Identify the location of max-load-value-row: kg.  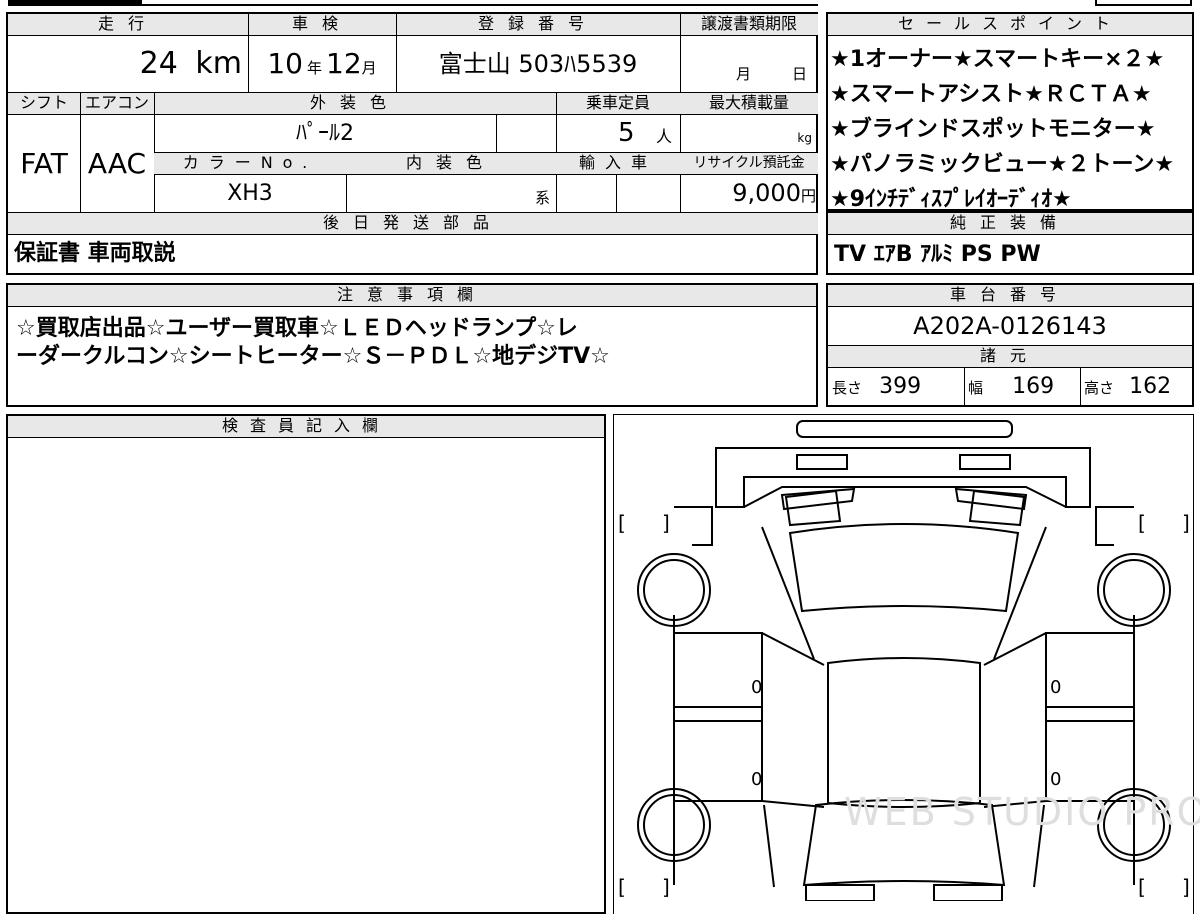
(749, 133).